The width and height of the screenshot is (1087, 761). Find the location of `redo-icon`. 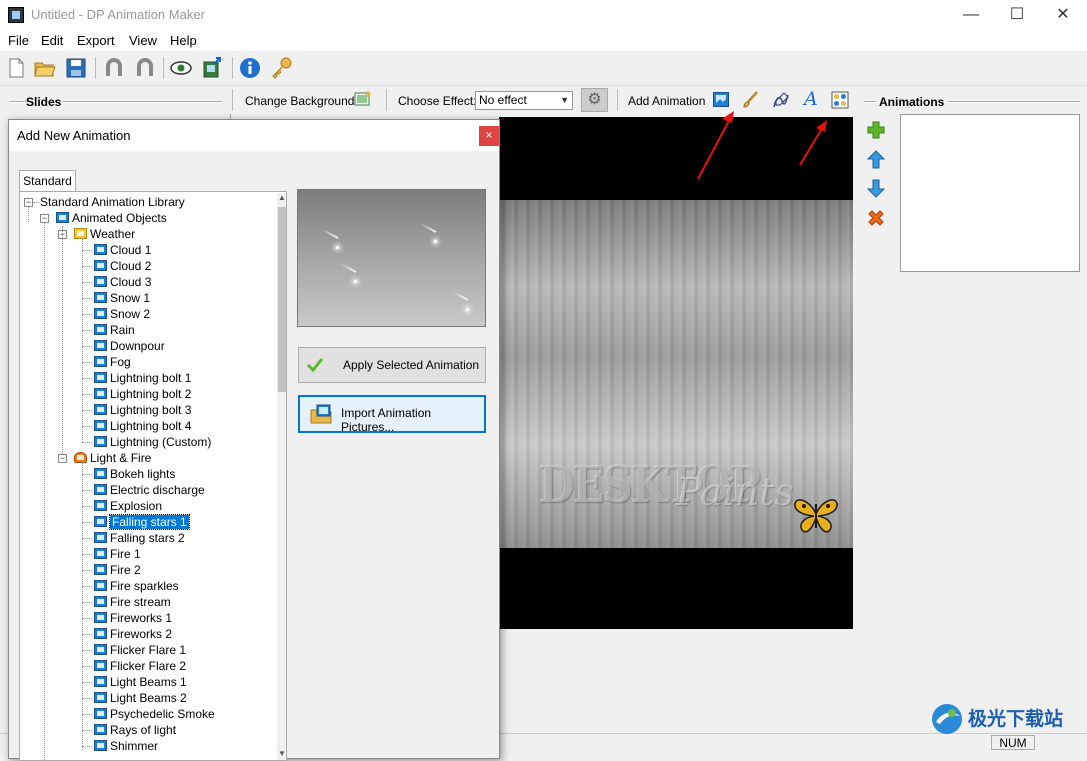

redo-icon is located at coordinates (145, 68).